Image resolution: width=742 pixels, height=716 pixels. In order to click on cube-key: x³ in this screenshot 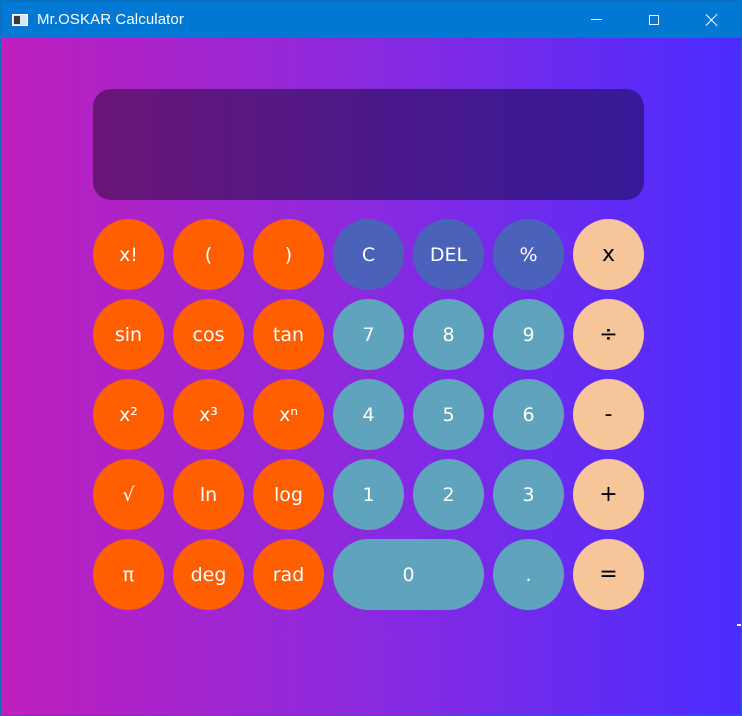, I will do `click(208, 414)`.